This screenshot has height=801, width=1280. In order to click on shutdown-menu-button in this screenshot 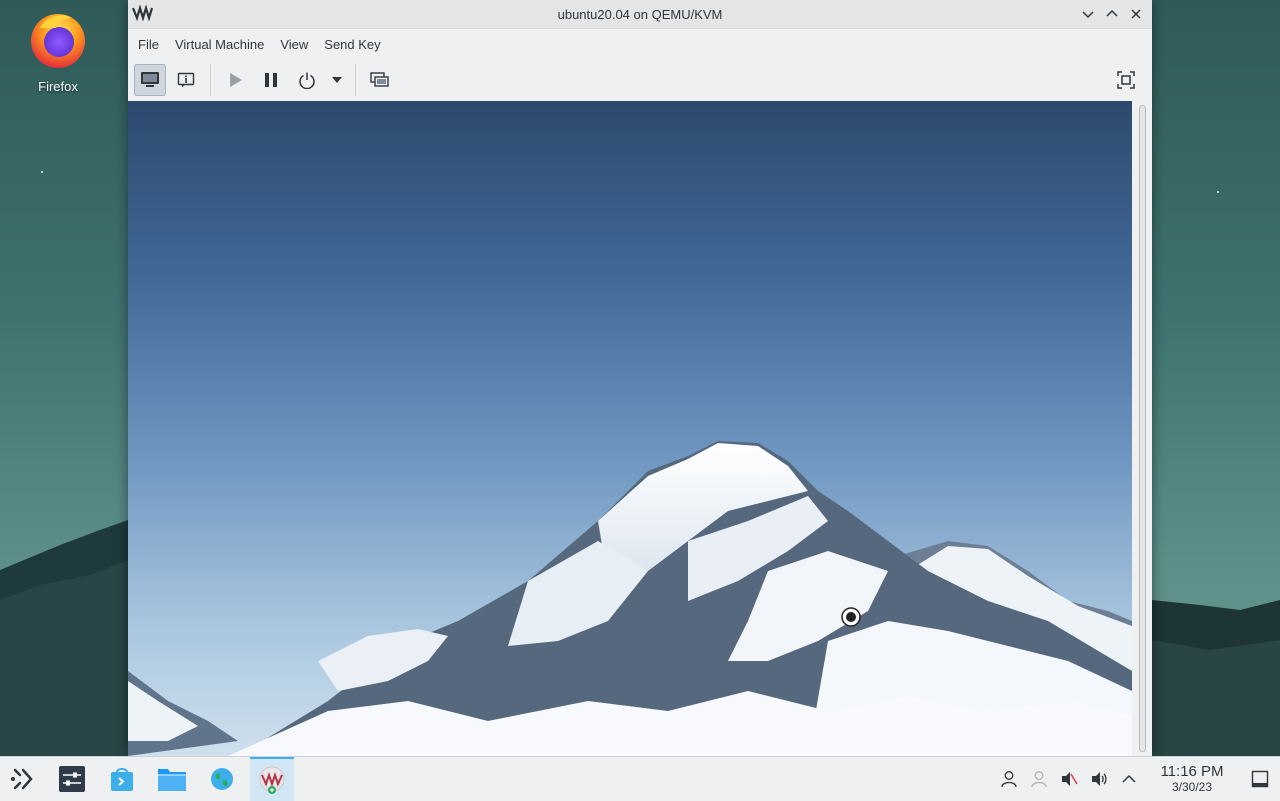, I will do `click(337, 80)`.